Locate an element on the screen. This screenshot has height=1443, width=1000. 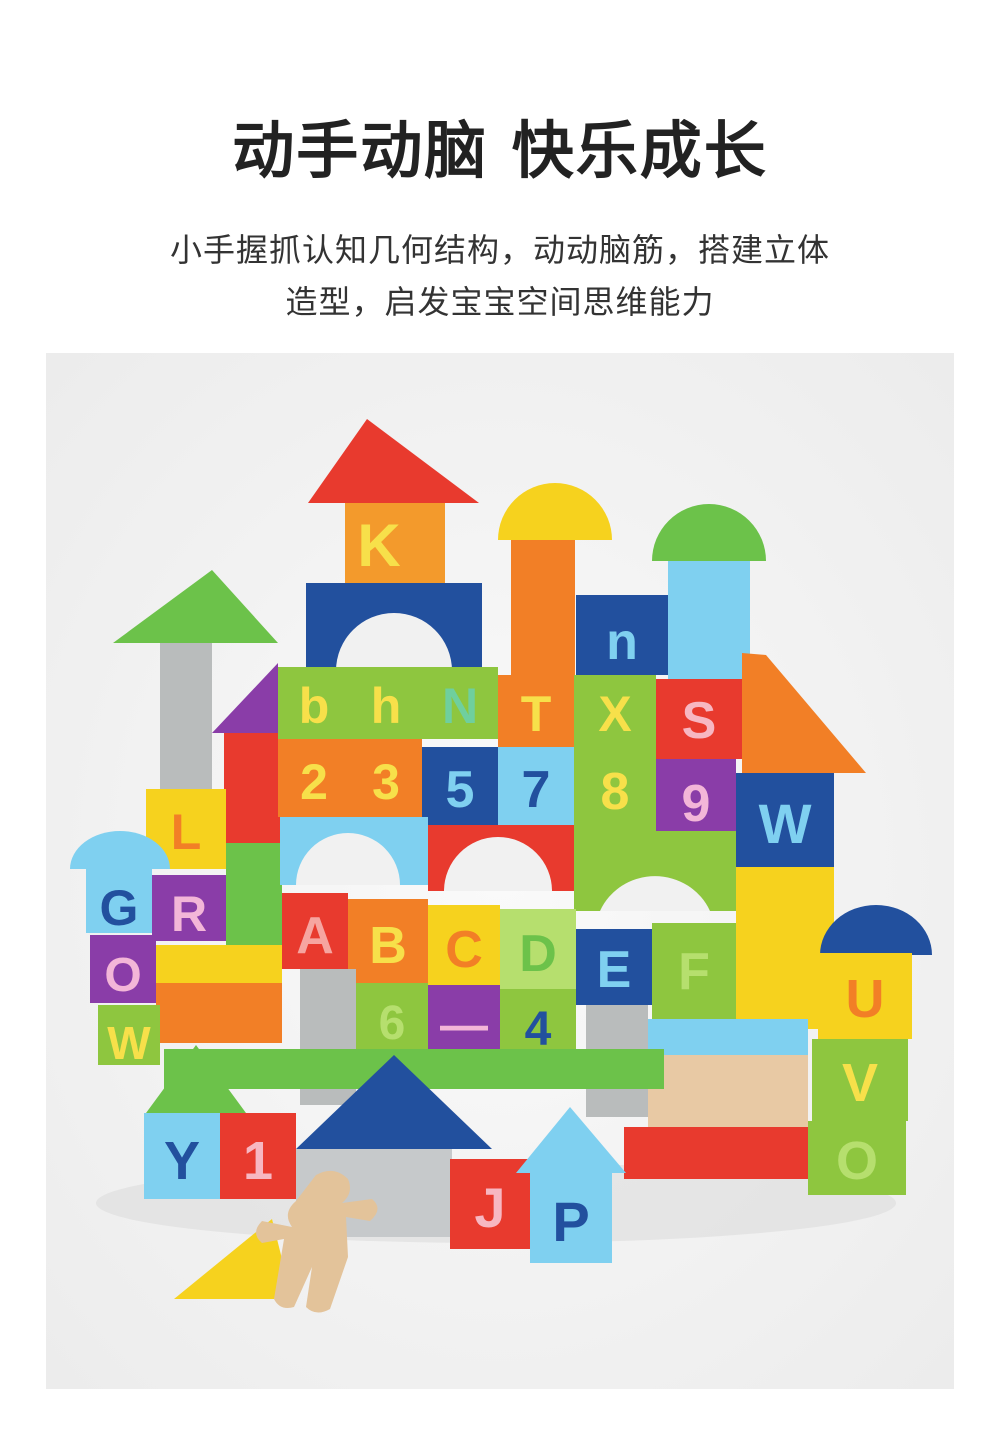
block-number-4: 4 is located at coordinates (538, 1029).